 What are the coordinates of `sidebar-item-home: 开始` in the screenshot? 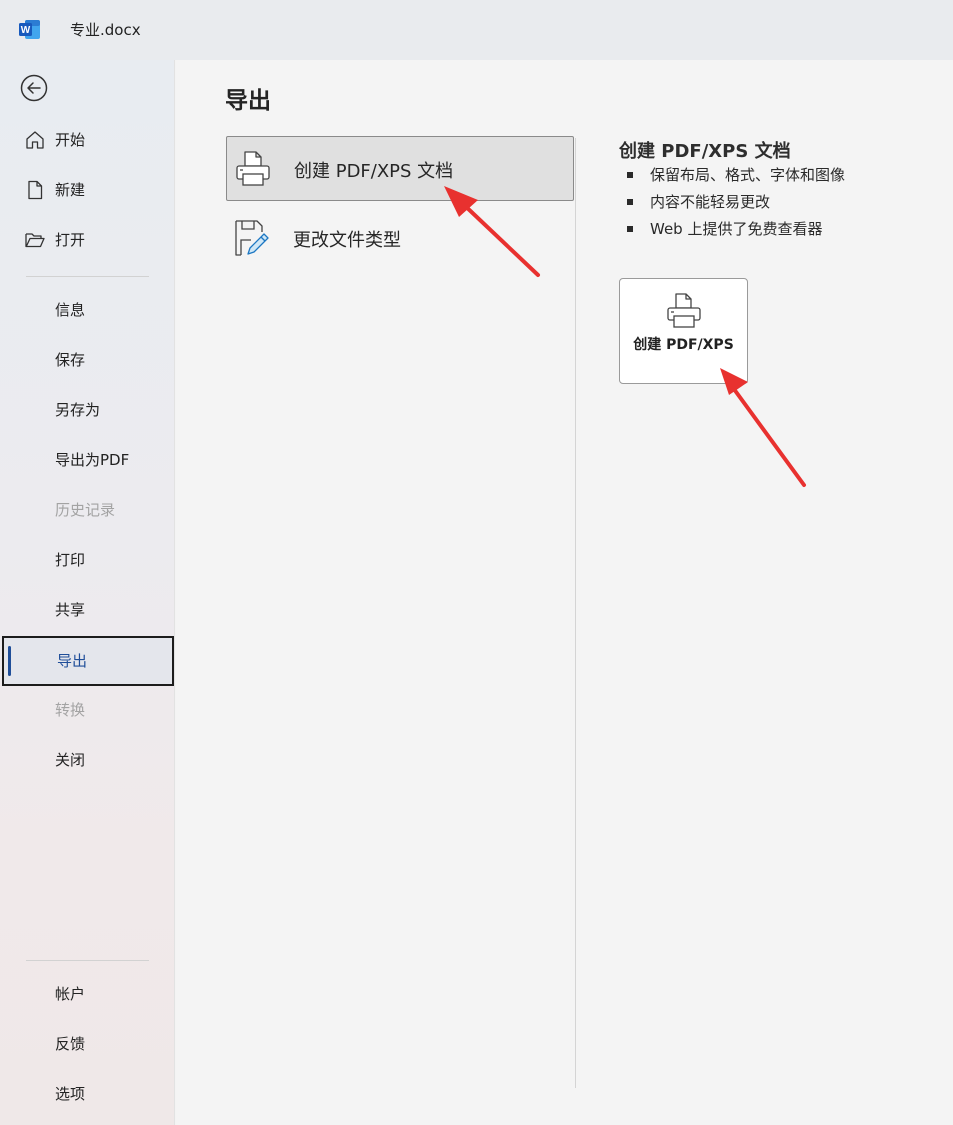 It's located at (87, 140).